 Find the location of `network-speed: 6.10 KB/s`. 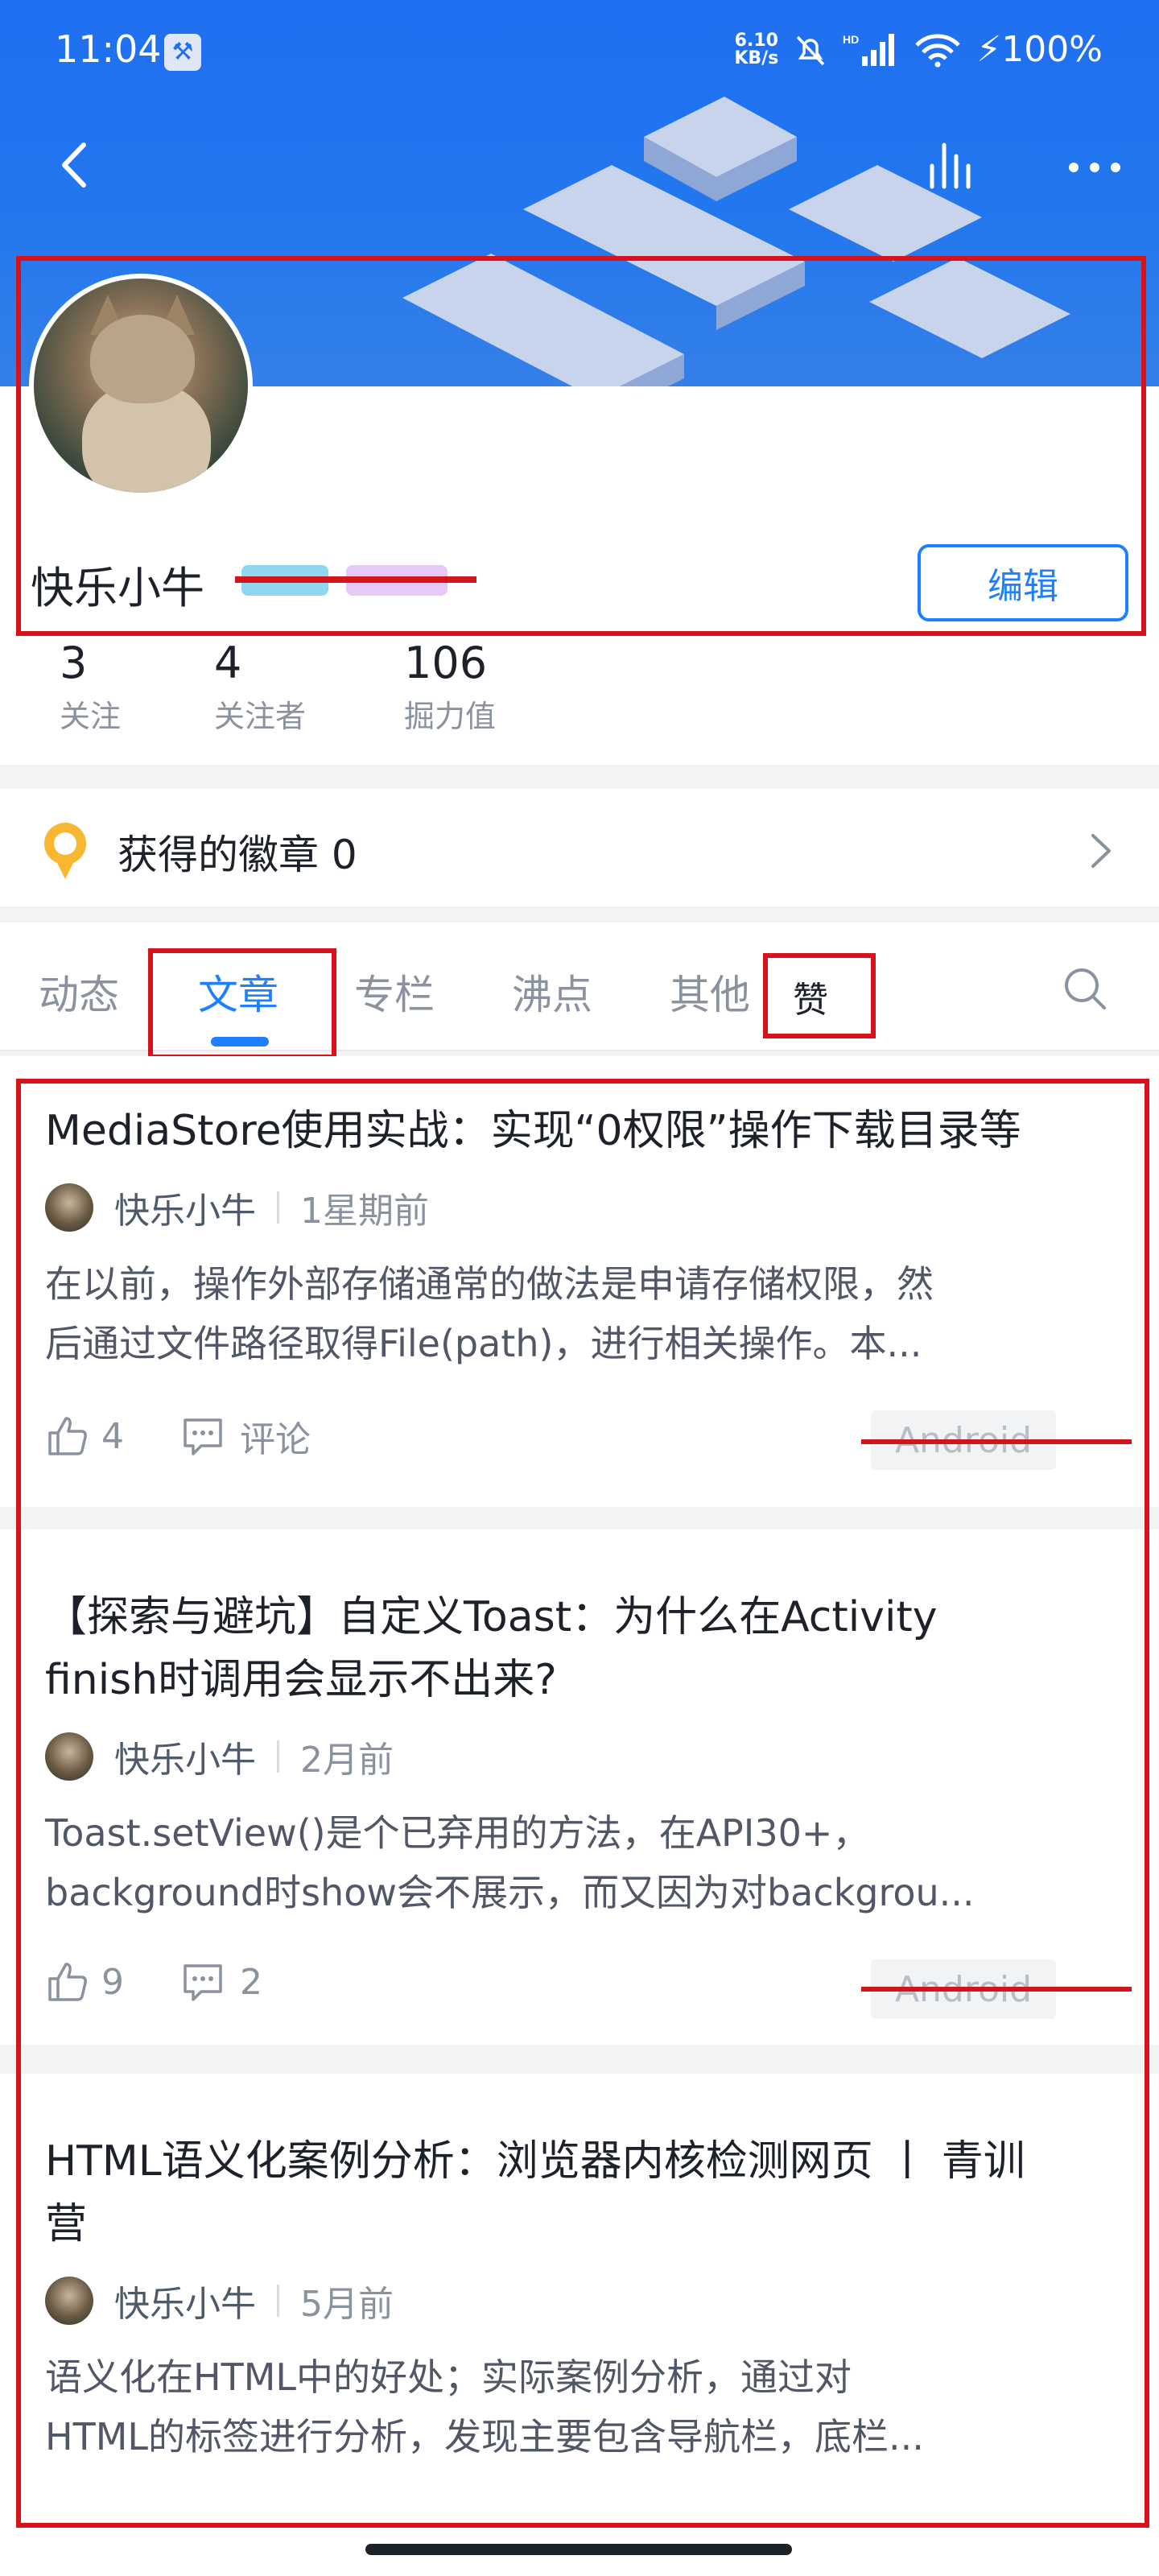

network-speed: 6.10 KB/s is located at coordinates (756, 49).